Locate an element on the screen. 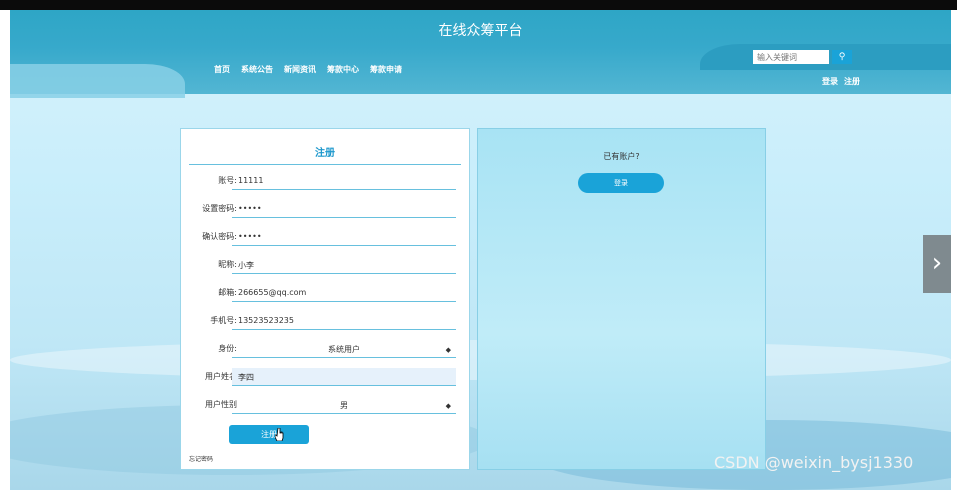  form-row-phone: 手机号: 13523523235 is located at coordinates (325, 322).